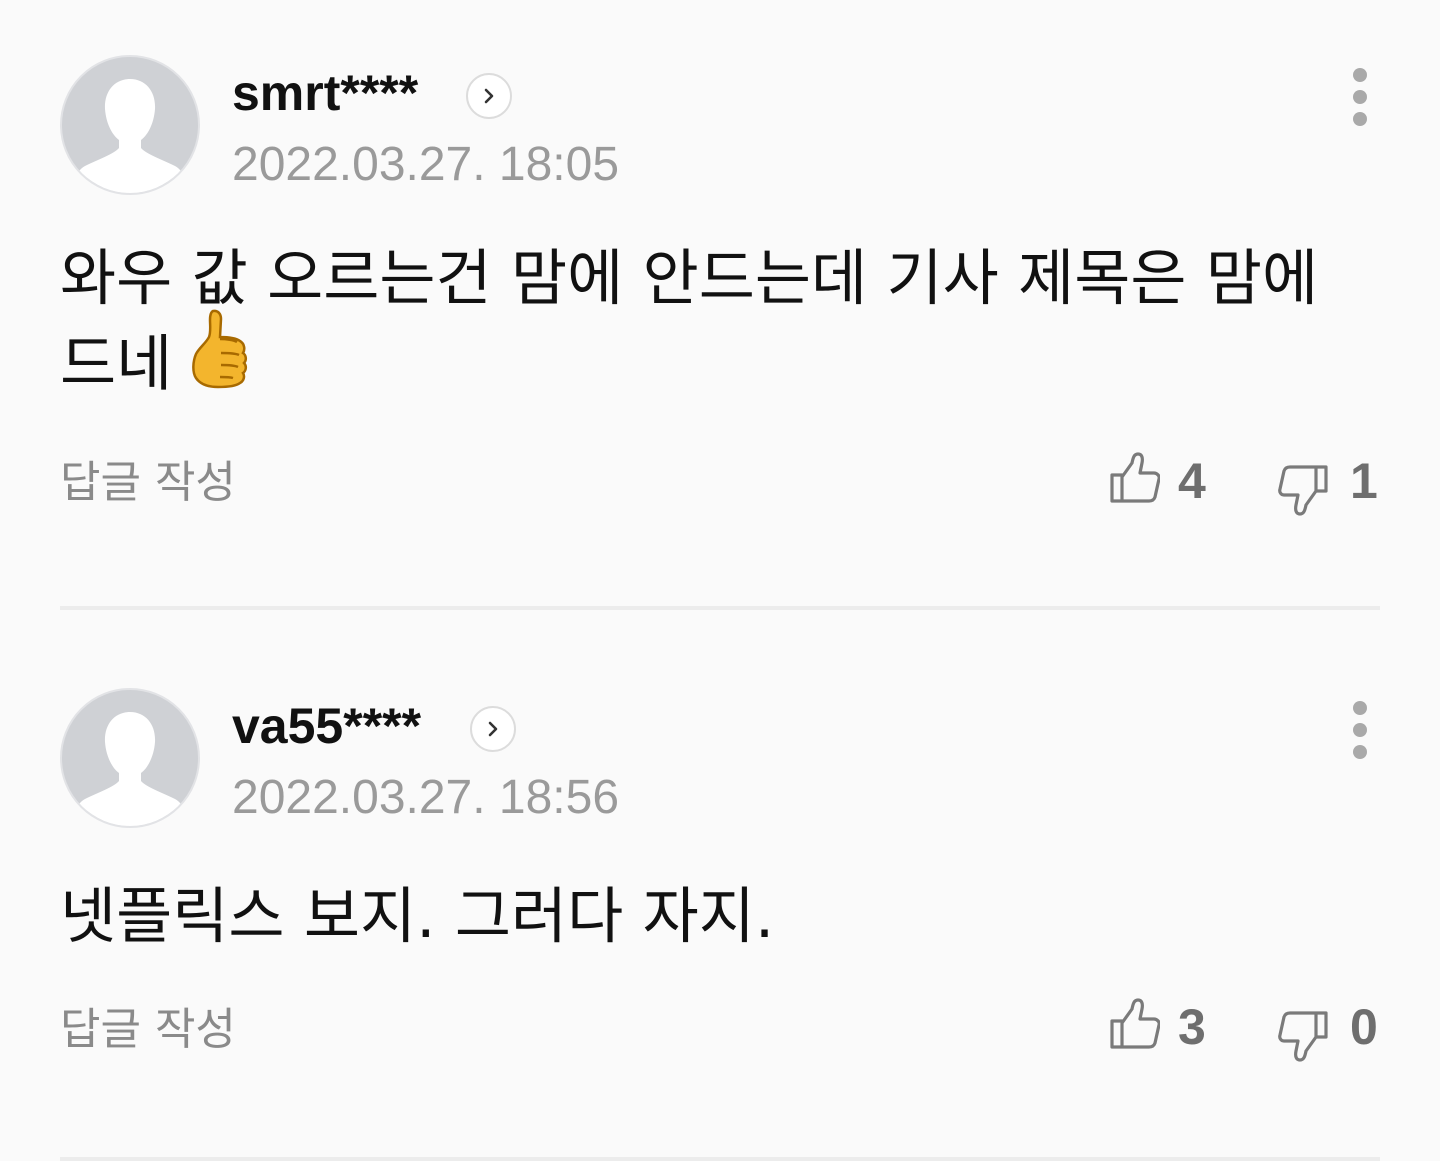  What do you see at coordinates (1333, 482) in the screenshot?
I see `dislike-button: 1` at bounding box center [1333, 482].